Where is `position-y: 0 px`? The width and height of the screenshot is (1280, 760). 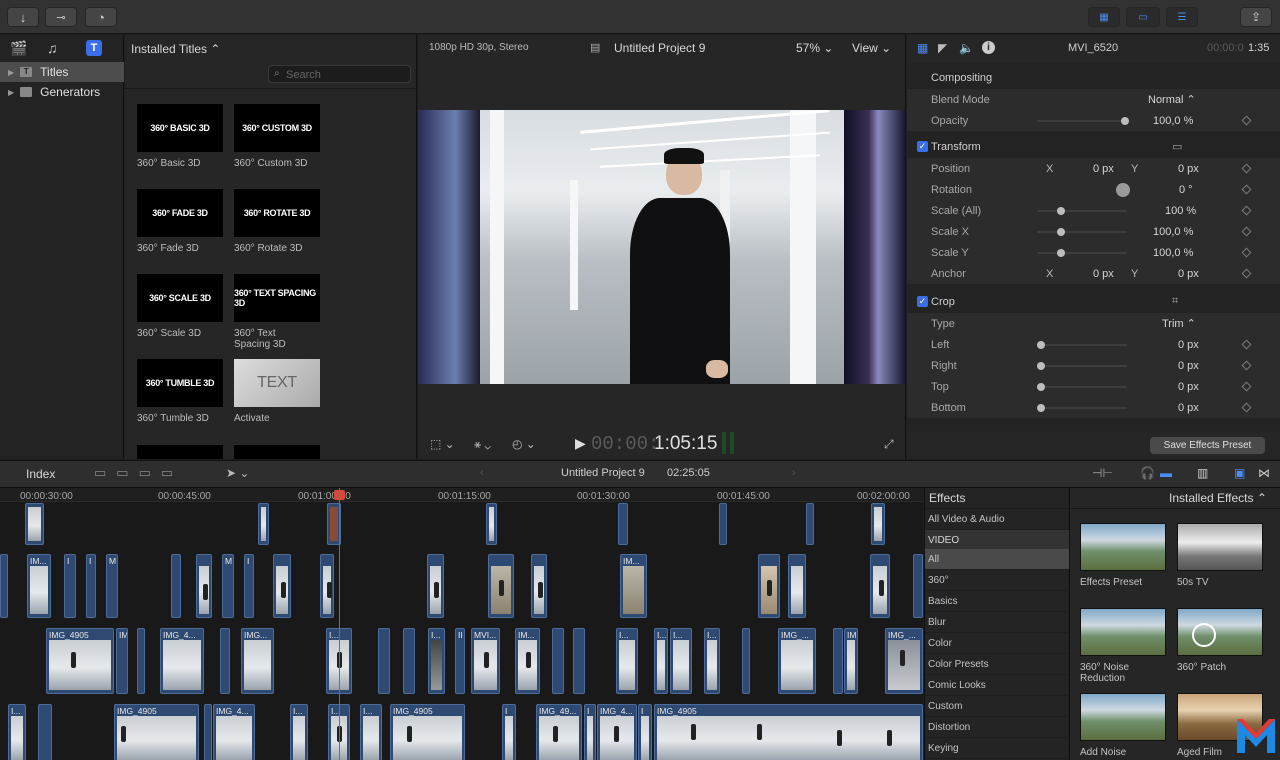 position-y: 0 px is located at coordinates (1188, 169).